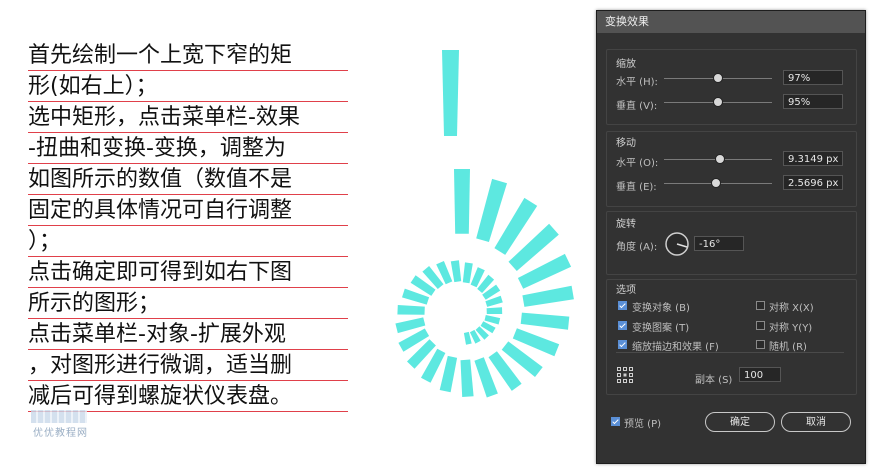  Describe the element at coordinates (188, 365) in the screenshot. I see `instruction-line: ，对图形进行微调，适当删` at that location.